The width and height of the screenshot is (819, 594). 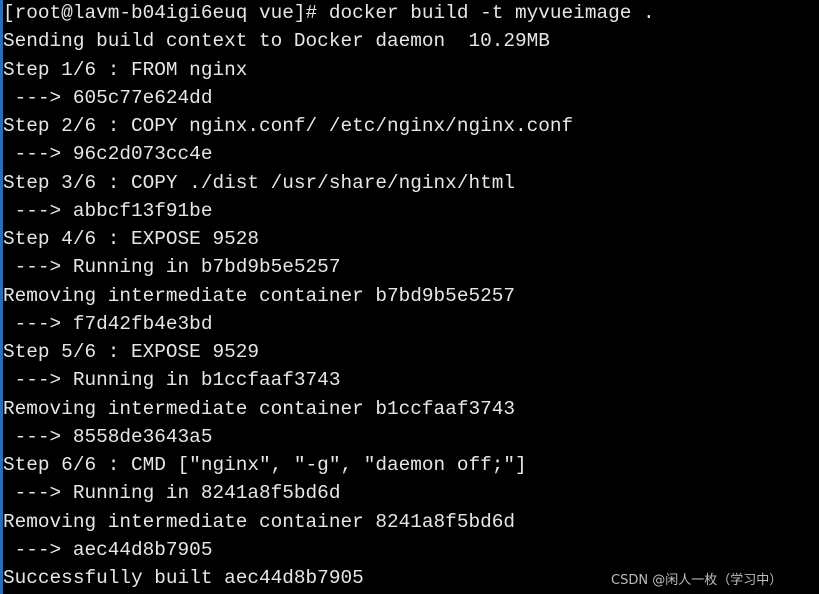 I want to click on watermark: CSDN @闲人一枚（学习中）, so click(x=697, y=580).